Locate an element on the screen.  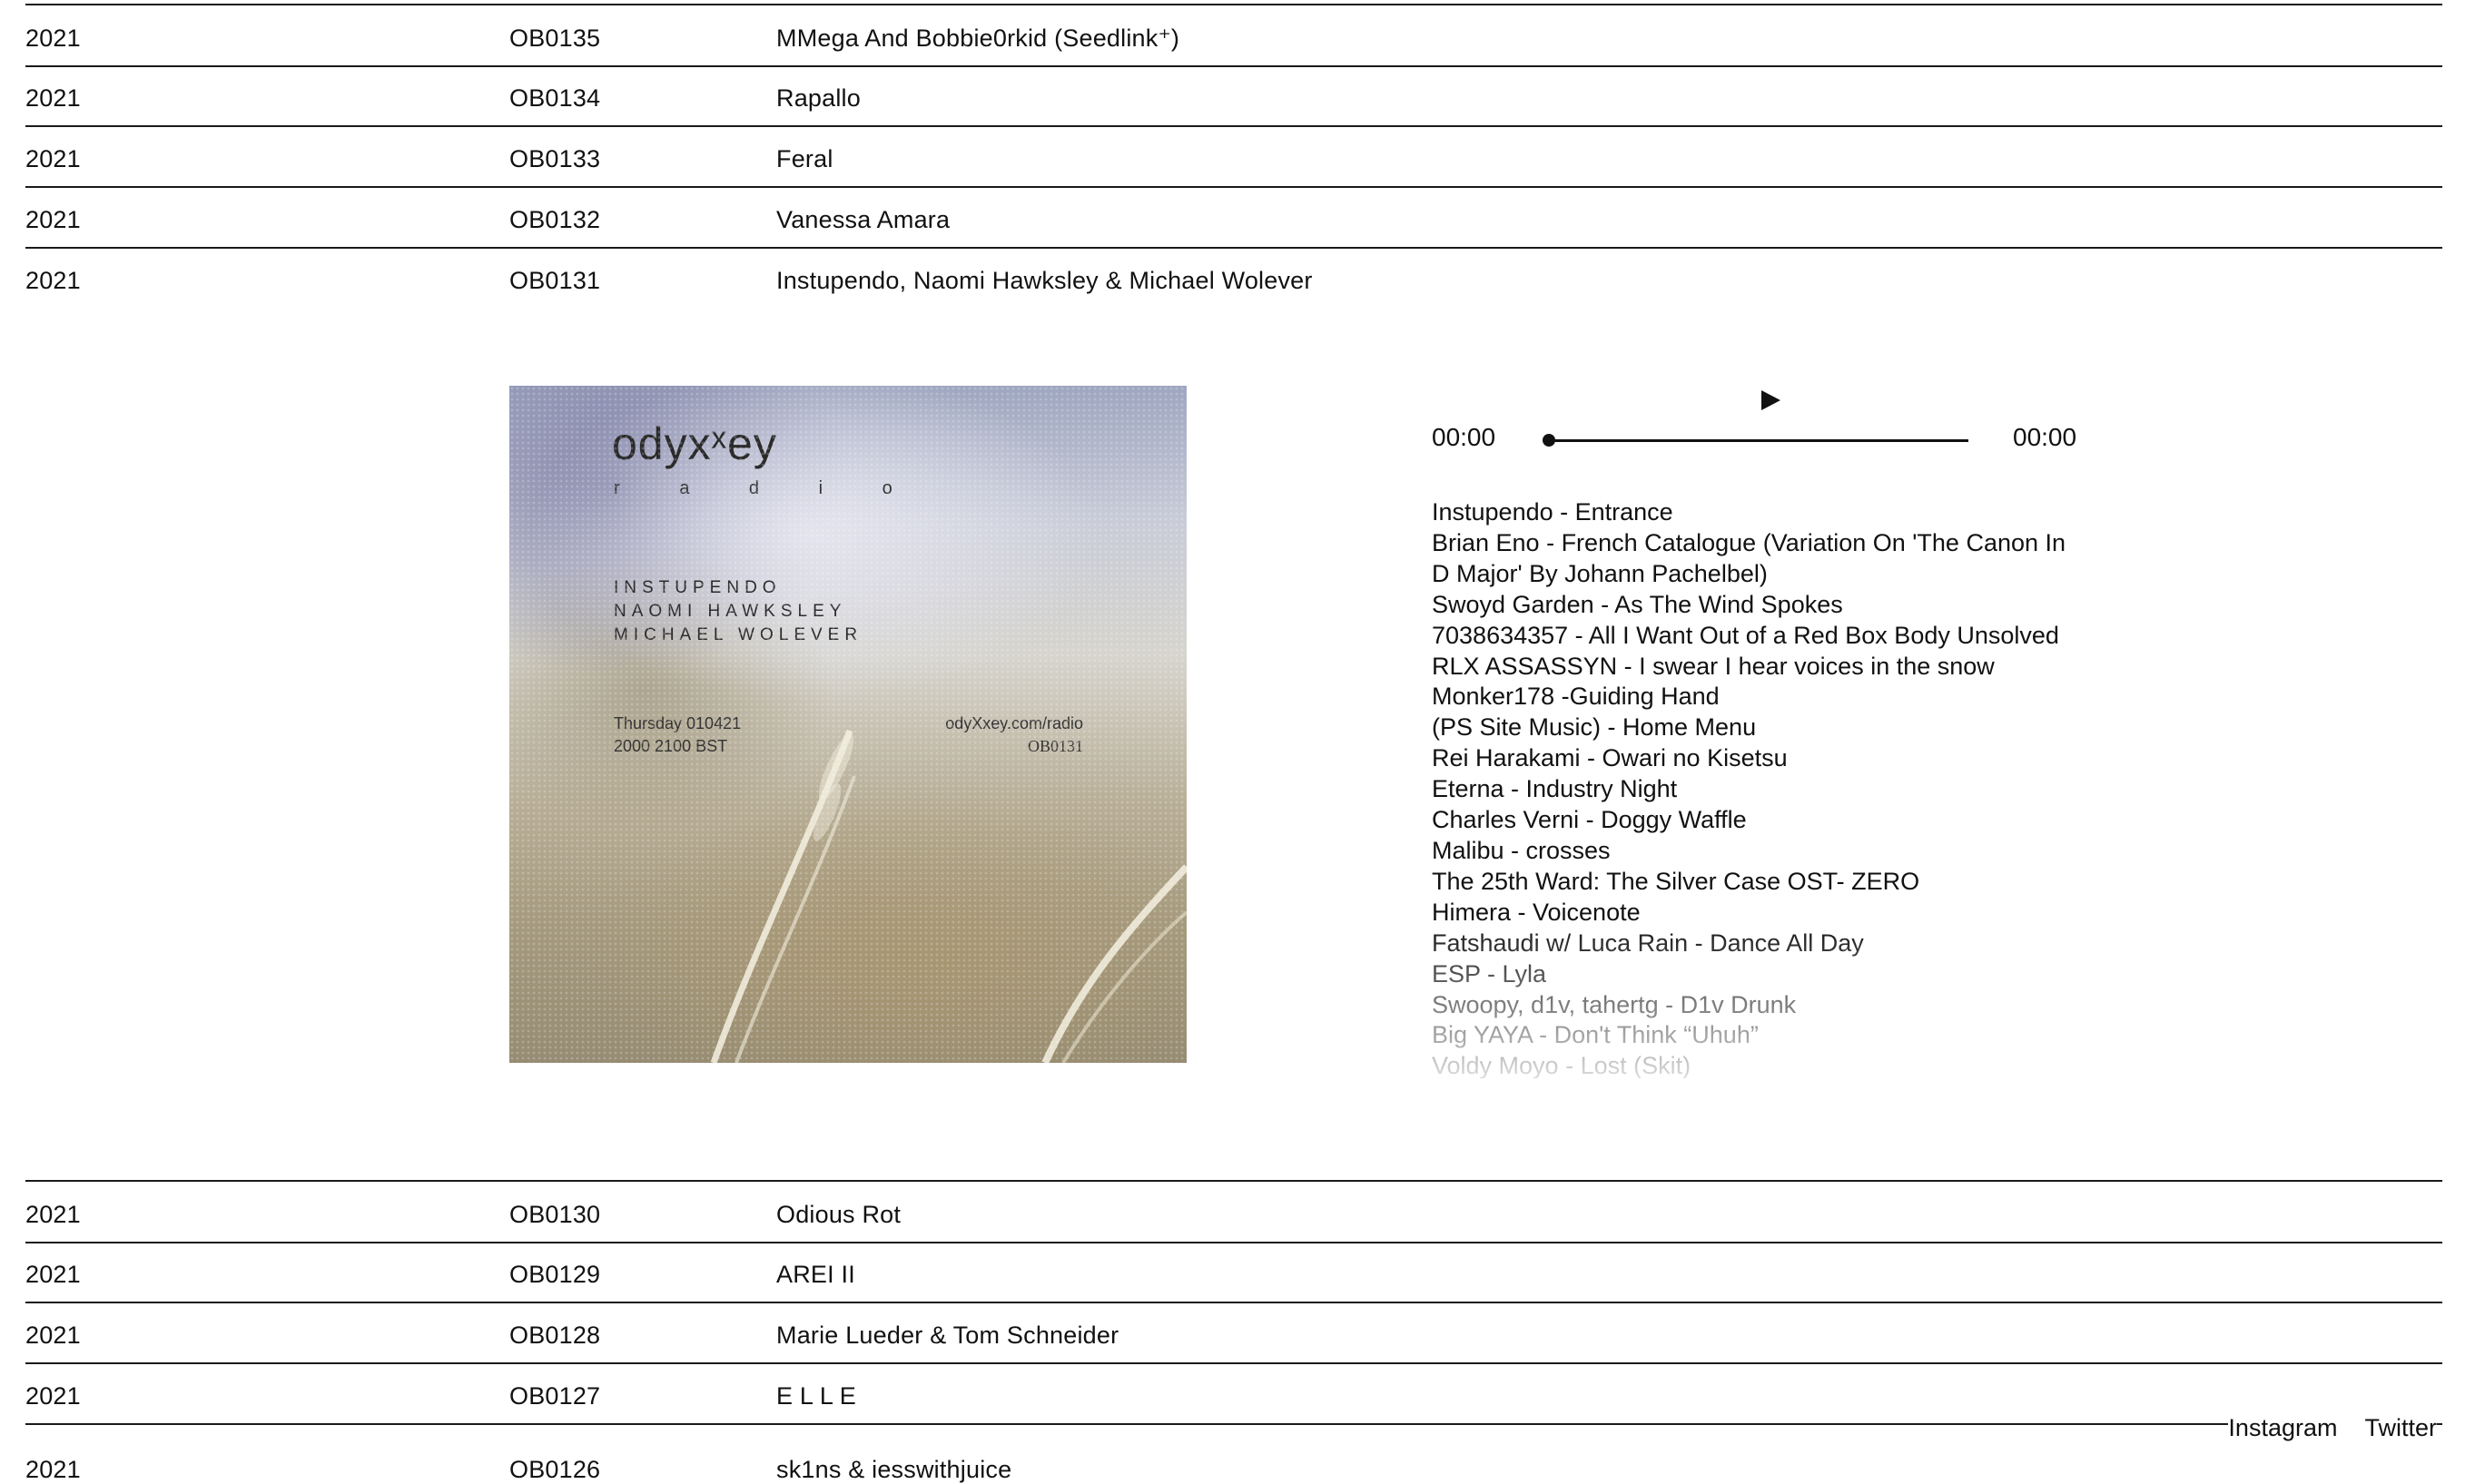
episode-catalog: OB0132 is located at coordinates (555, 219).